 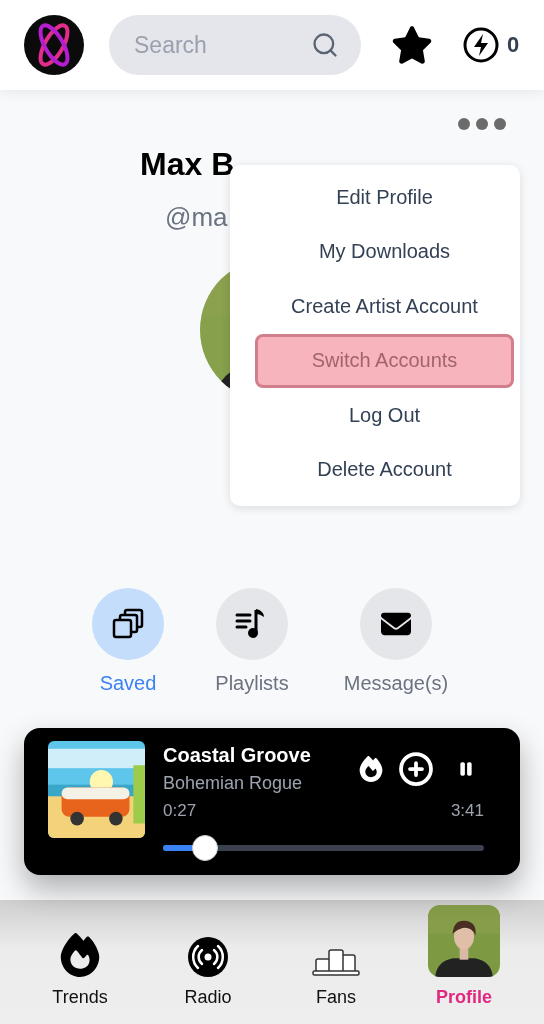 I want to click on action-label: Message(s), so click(x=396, y=683).